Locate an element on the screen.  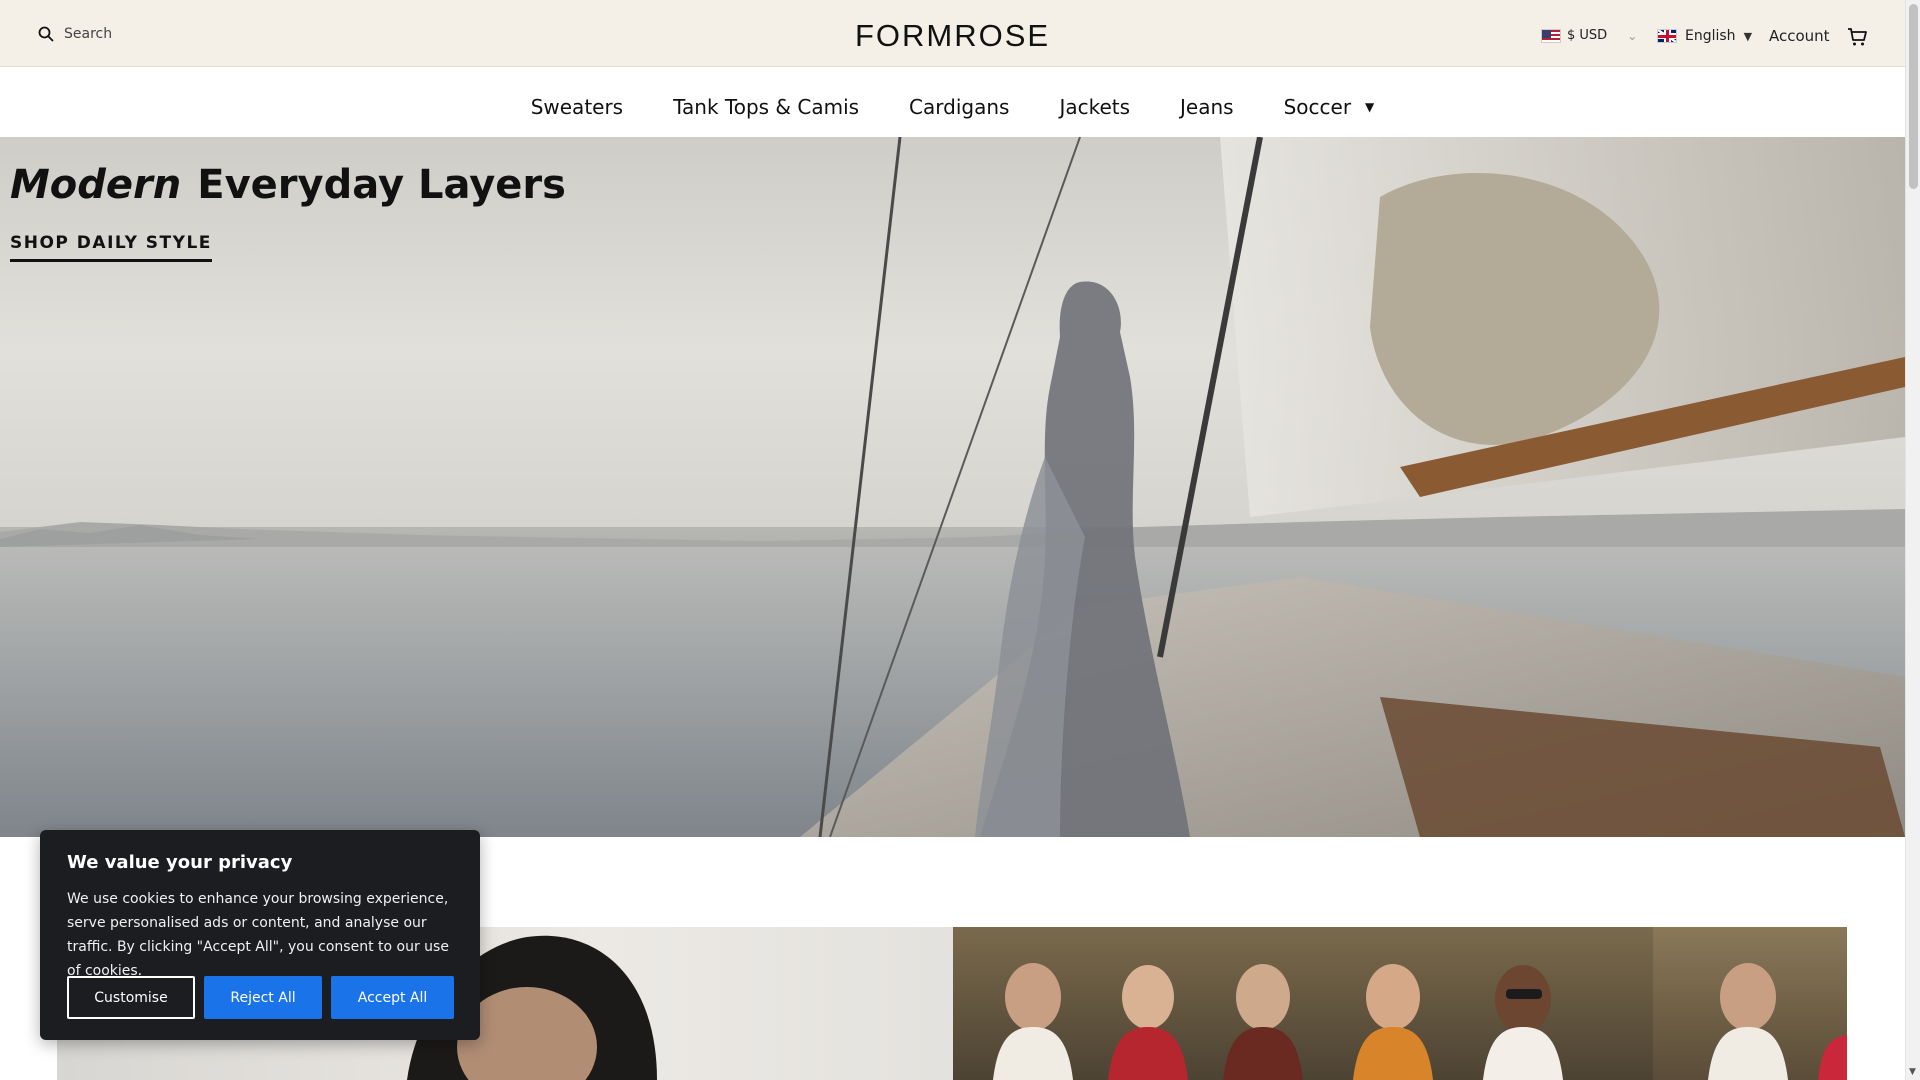
shop-daily-style-link: SHOP DAILY STYLE is located at coordinates (111, 247).